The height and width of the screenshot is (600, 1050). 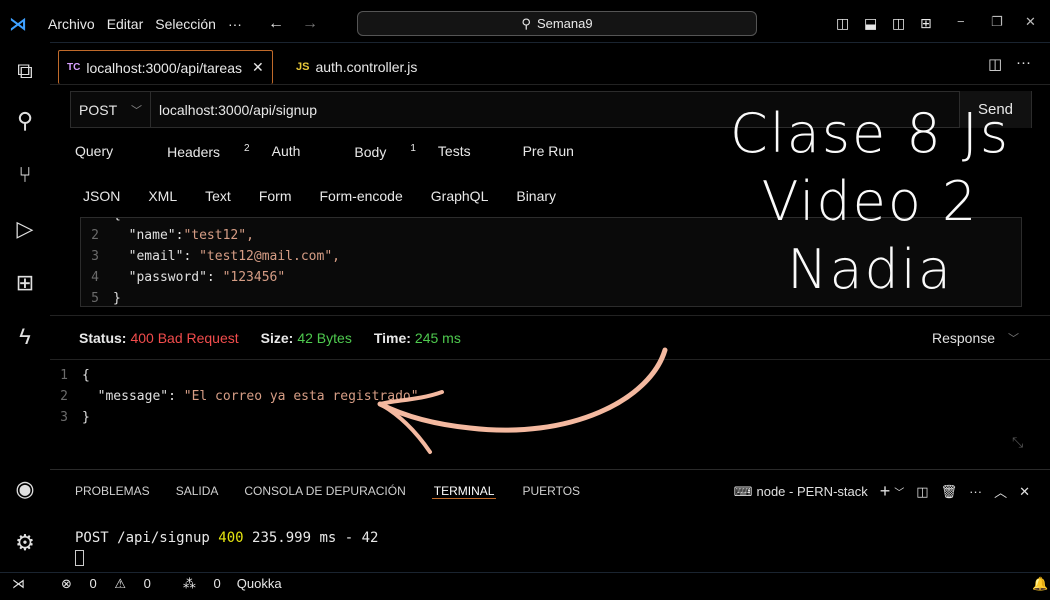 I want to click on panel-tab-output: SALIDA, so click(x=197, y=491).